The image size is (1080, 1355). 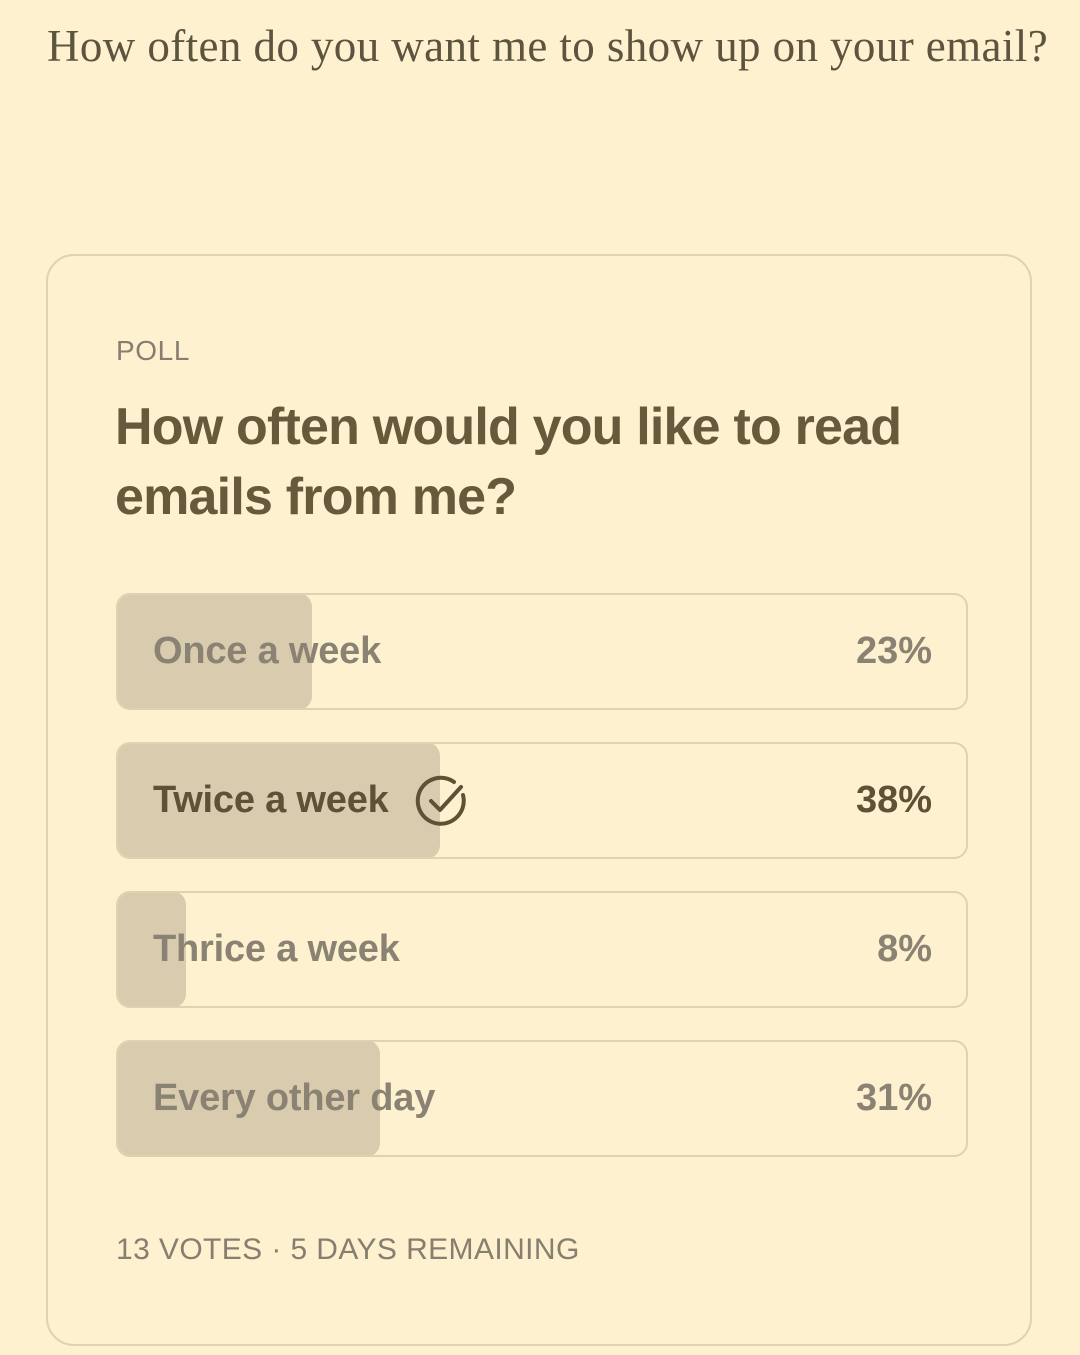 I want to click on poll-footer: 13 VOTES · 5 DAYS REMAINING, so click(x=348, y=1249).